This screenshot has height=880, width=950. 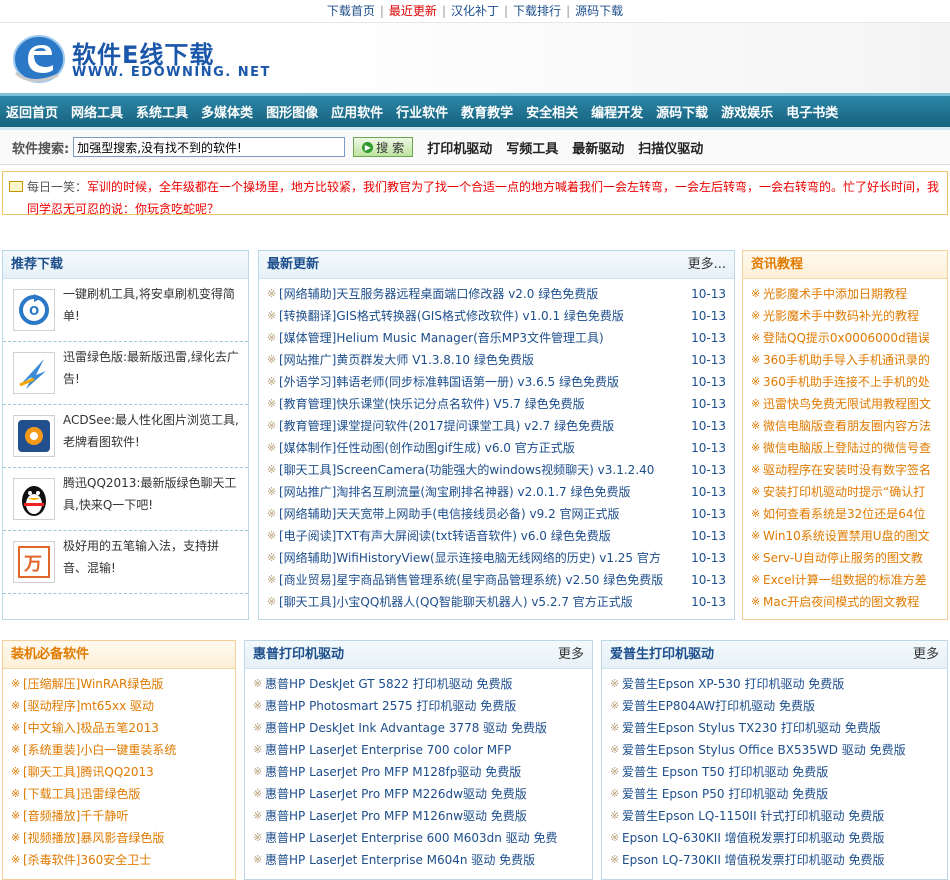 I want to click on recommend-item: 万极好用的五笔输入法，支持拼音、混输!, so click(x=125, y=562).